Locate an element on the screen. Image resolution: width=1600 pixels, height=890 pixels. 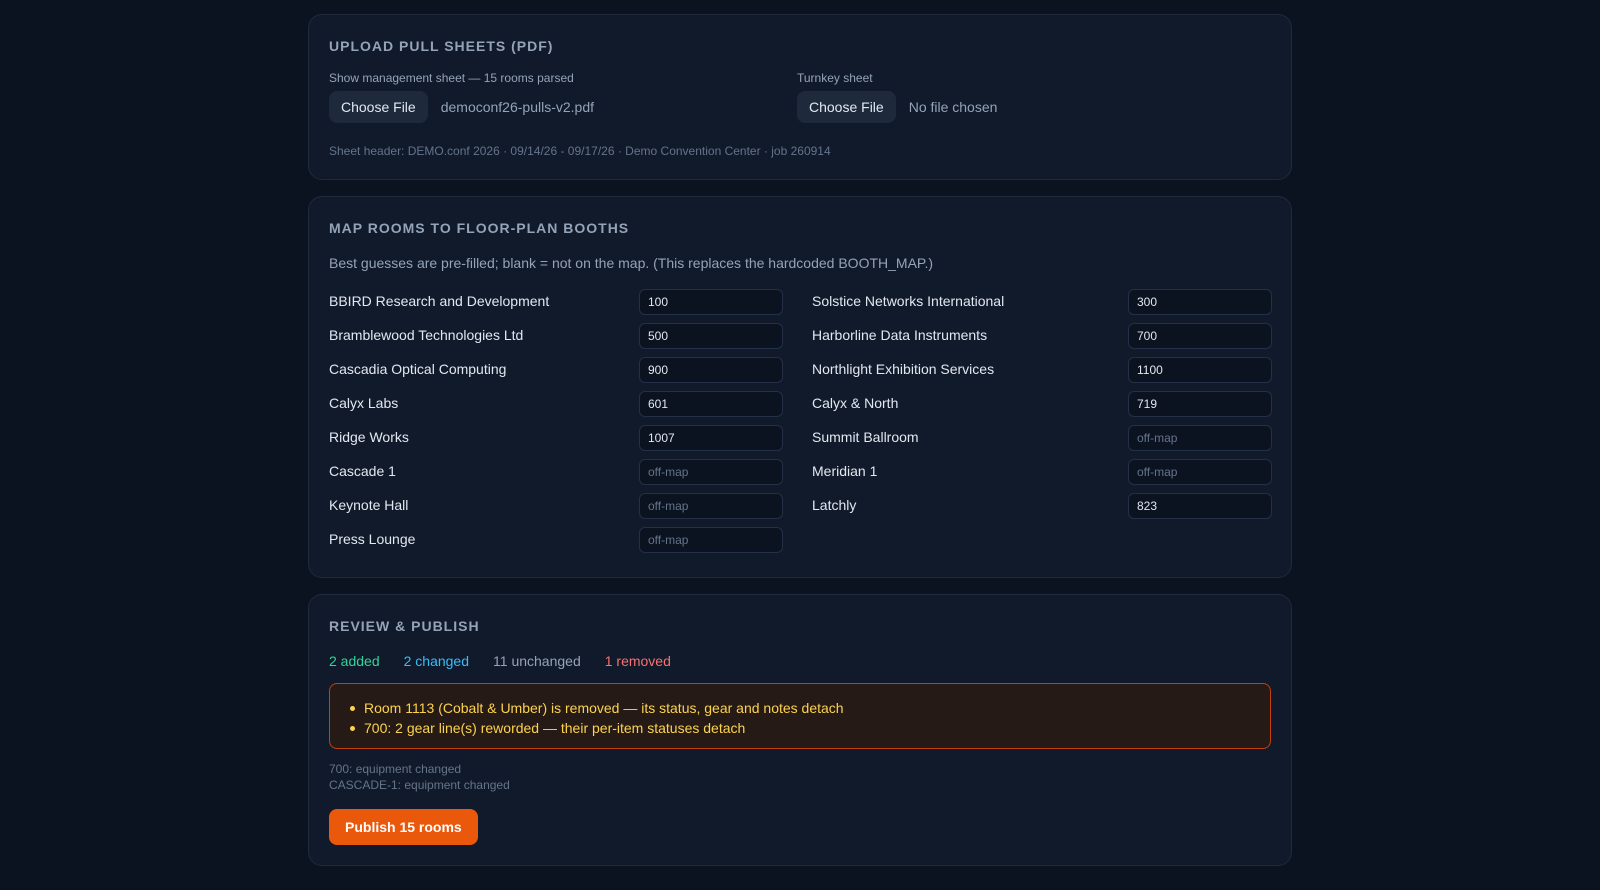
room-name: Northlight Exhibition Services is located at coordinates (903, 369).